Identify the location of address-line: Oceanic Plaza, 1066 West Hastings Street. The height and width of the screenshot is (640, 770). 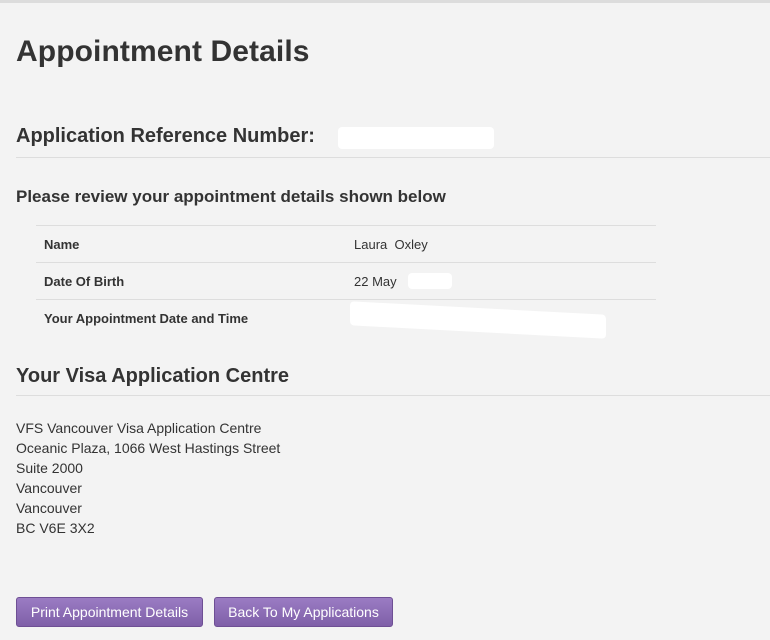
(148, 448).